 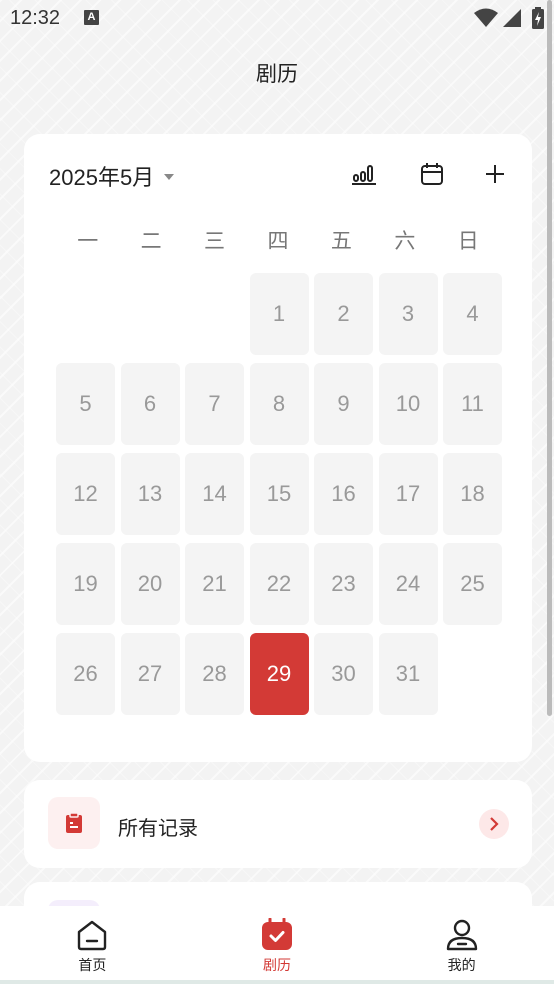 I want to click on calendar-button, so click(x=432, y=174).